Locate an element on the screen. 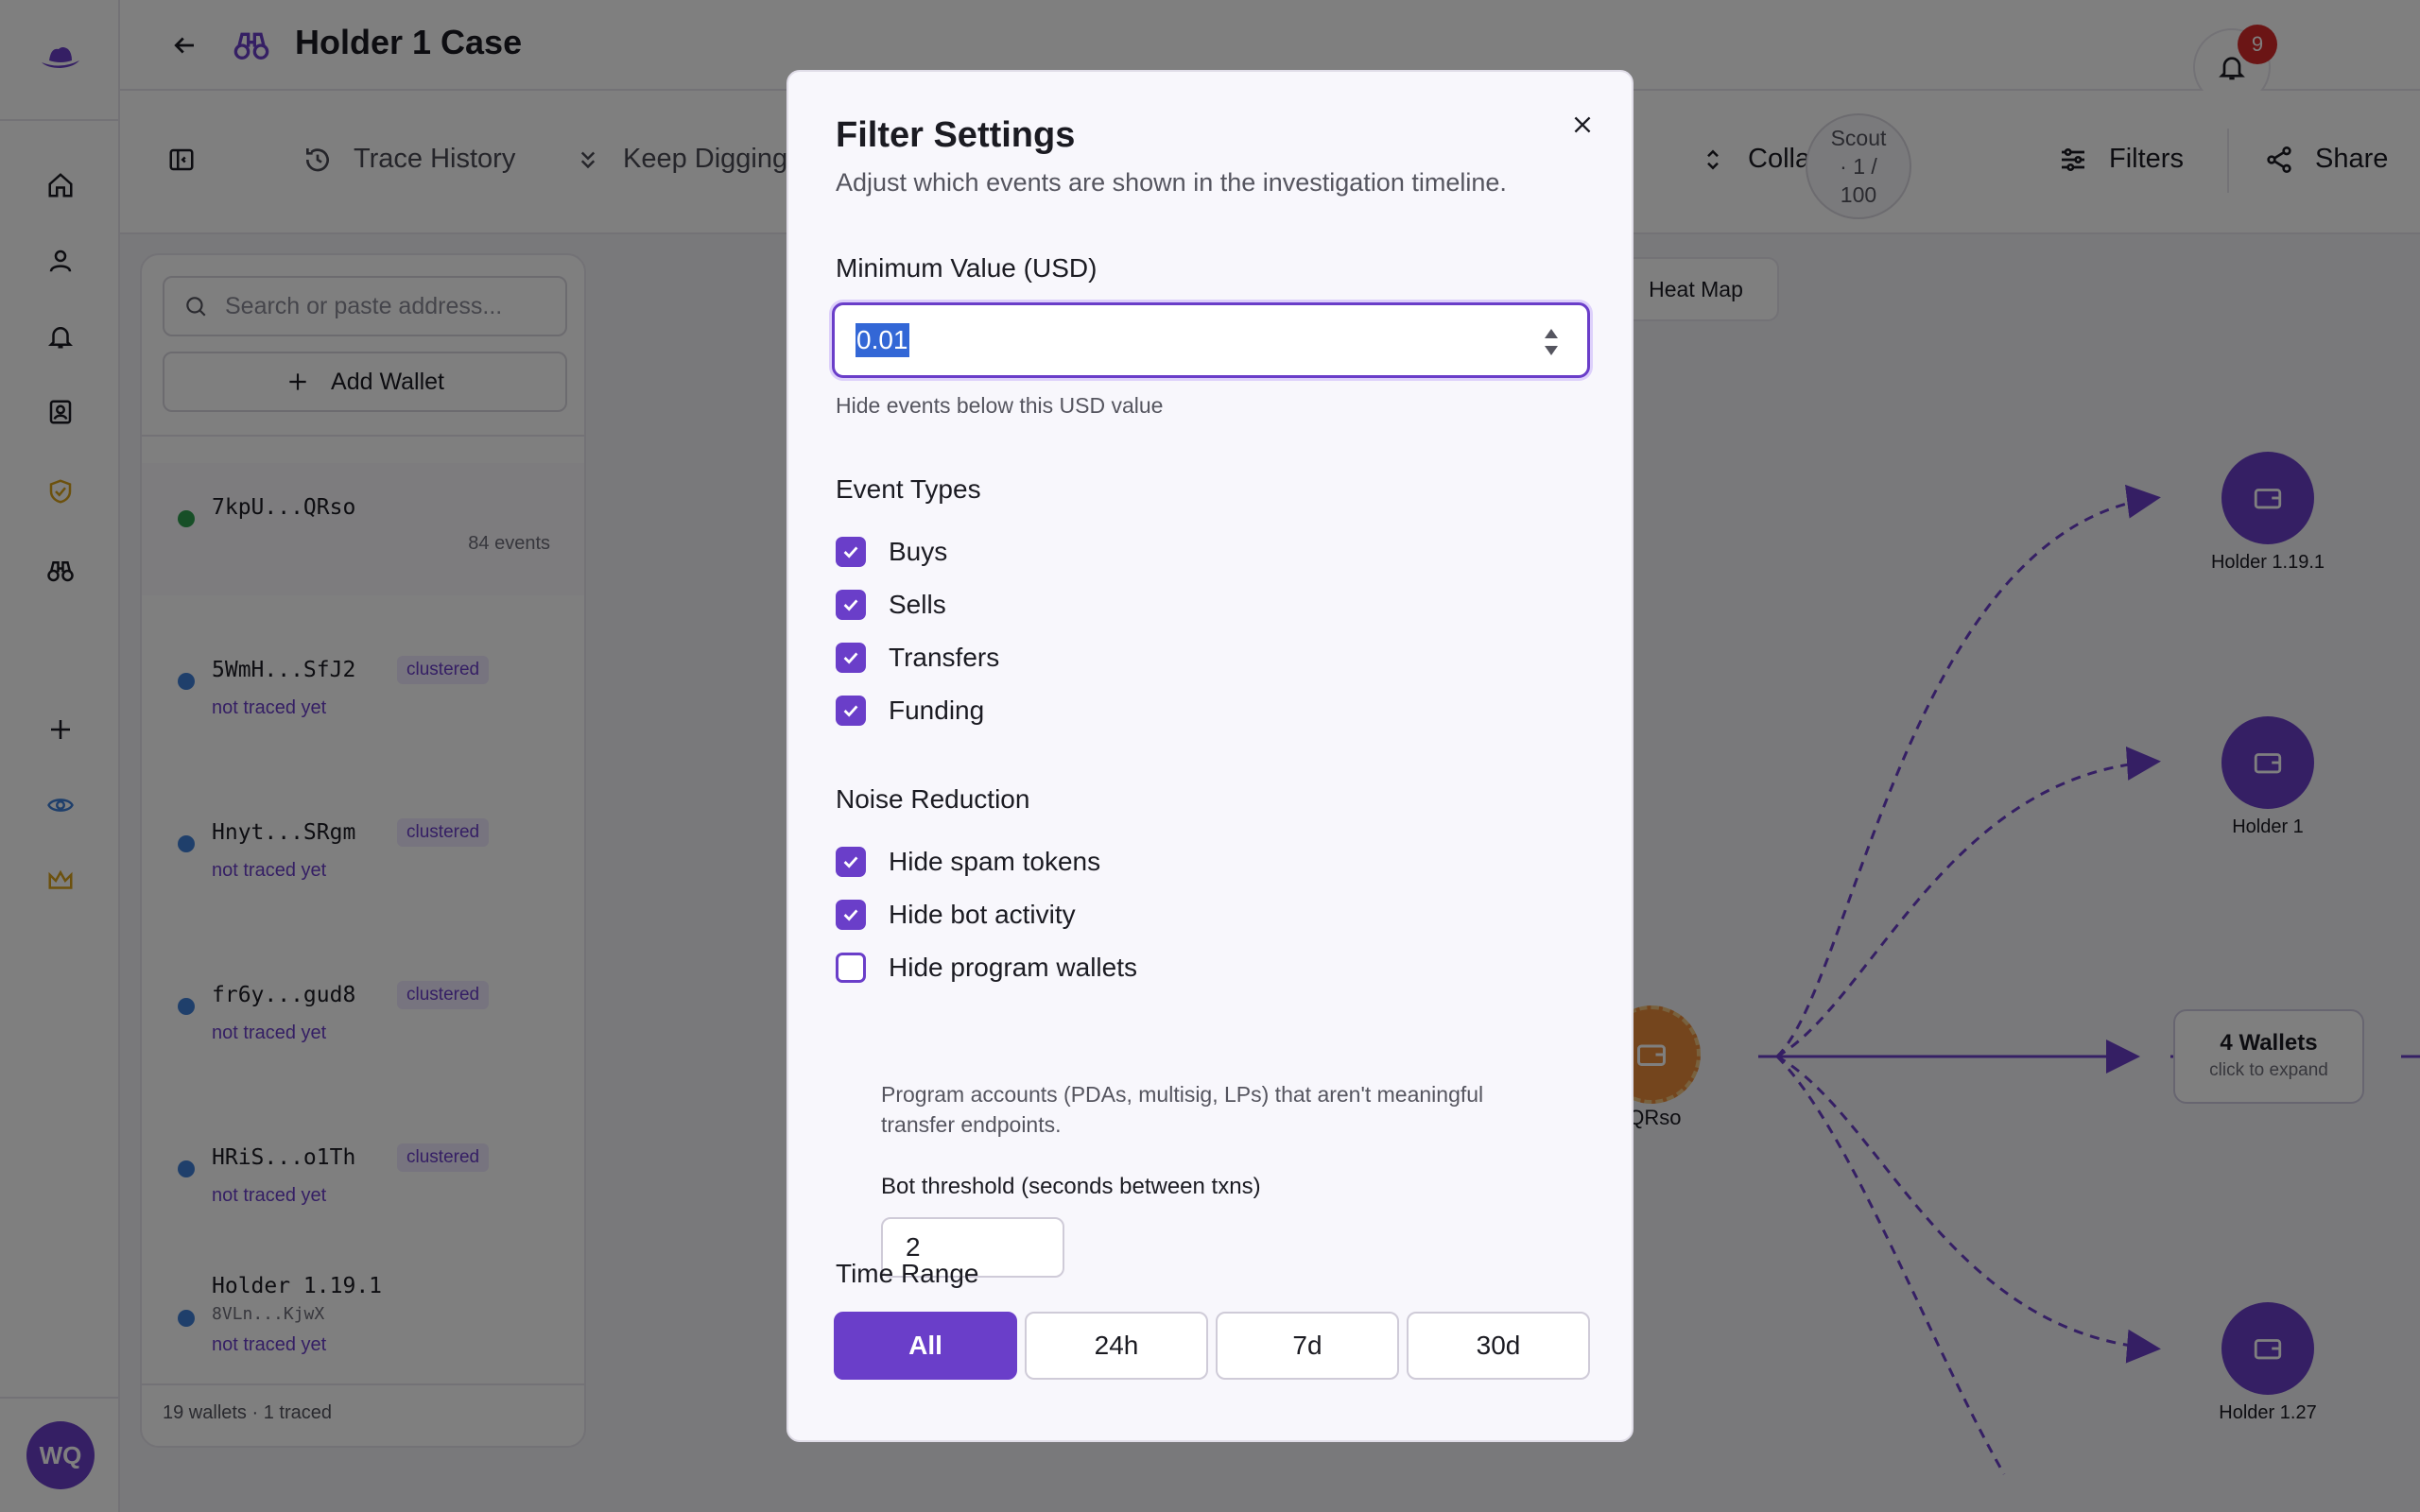 This screenshot has width=2420, height=1512. time-range-7d-button: 7d is located at coordinates (1307, 1346).